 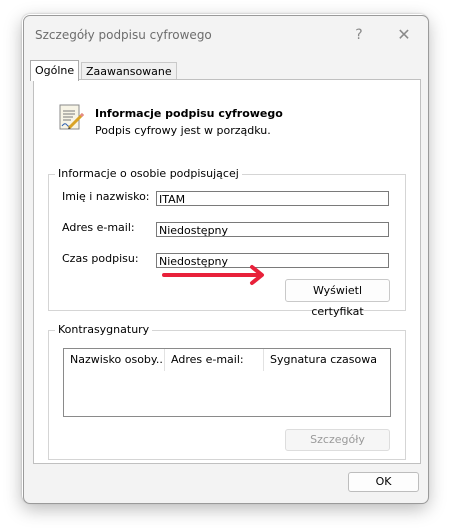 I want to click on name-field: ITAM, so click(x=272, y=198).